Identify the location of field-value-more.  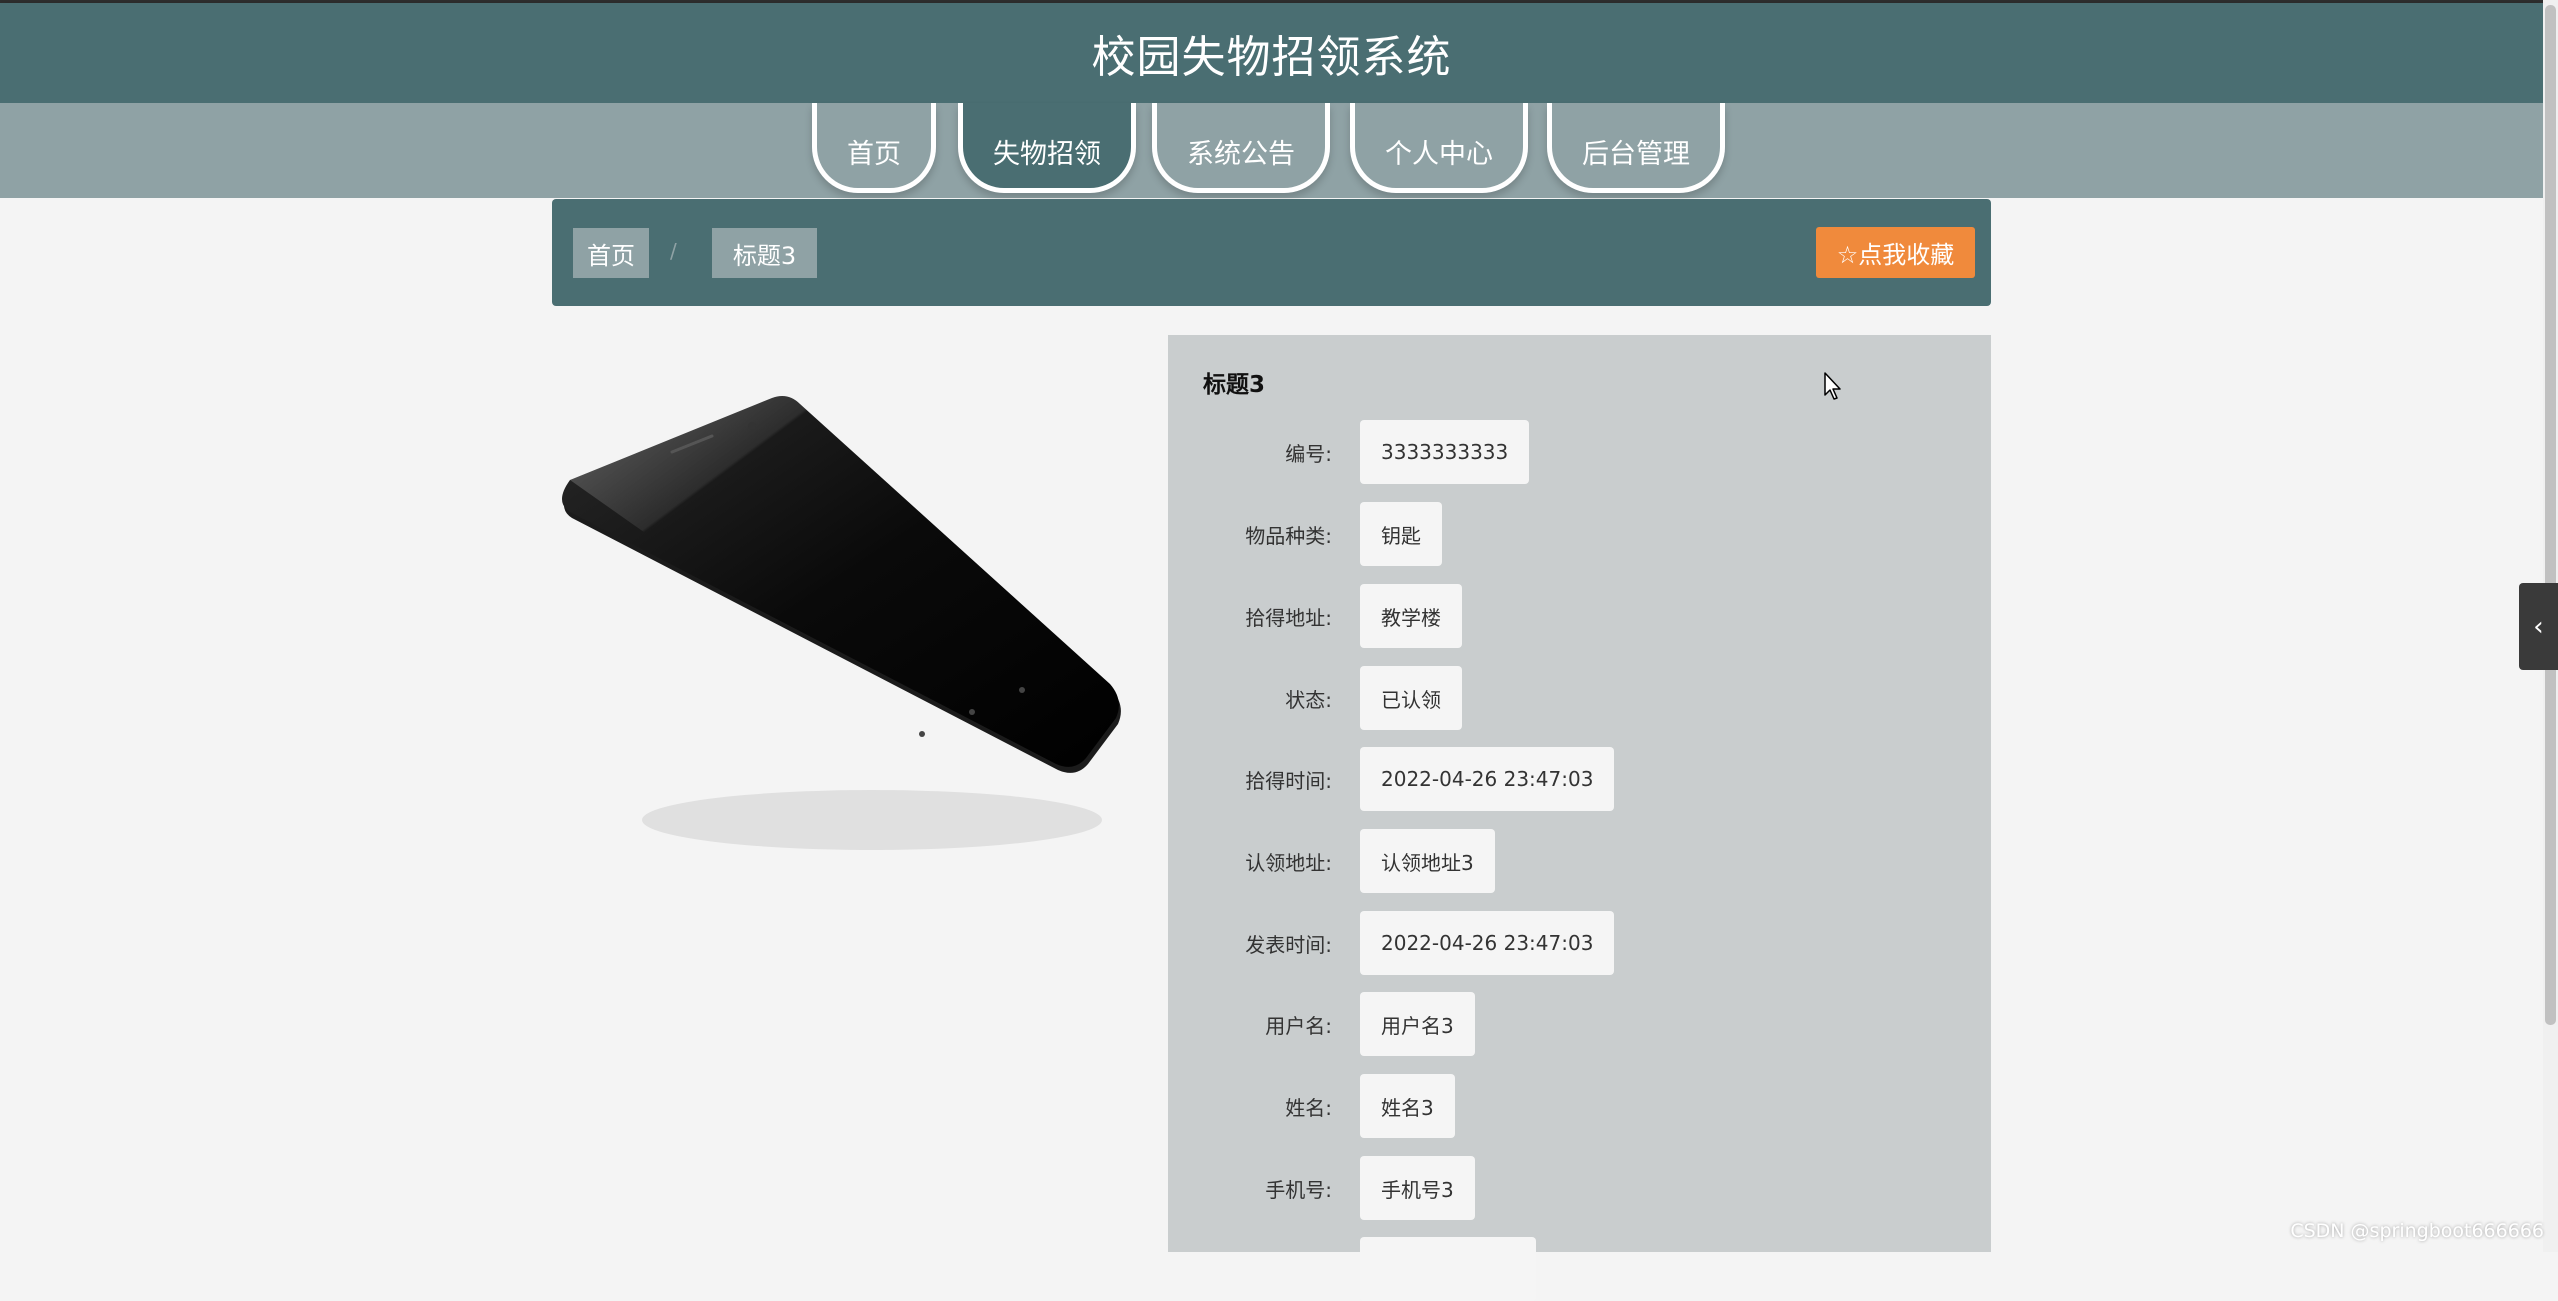
(1448, 1269).